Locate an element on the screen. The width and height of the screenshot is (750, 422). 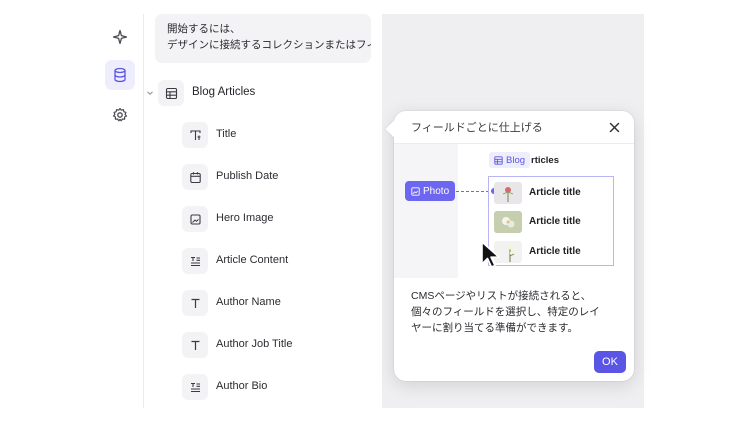
field-label: Publish Date is located at coordinates (247, 176).